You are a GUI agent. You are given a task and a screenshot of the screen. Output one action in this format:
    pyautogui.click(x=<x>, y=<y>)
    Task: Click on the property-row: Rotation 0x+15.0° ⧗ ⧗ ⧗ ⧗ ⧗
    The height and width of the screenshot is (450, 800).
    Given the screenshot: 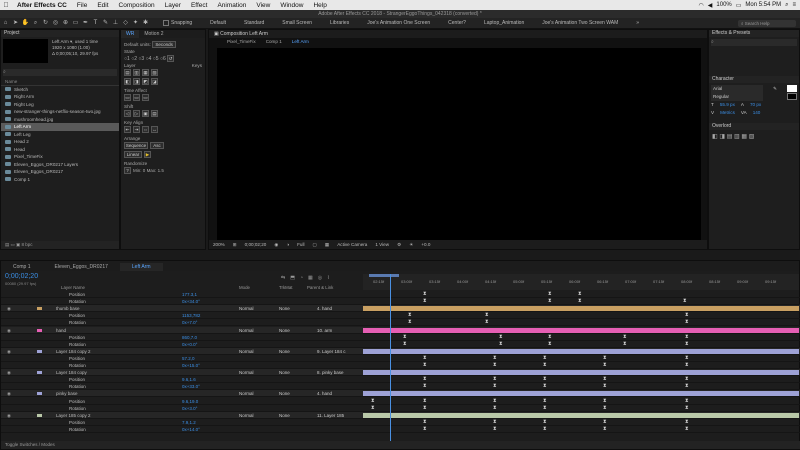 What is the action you would take?
    pyautogui.click(x=400, y=366)
    